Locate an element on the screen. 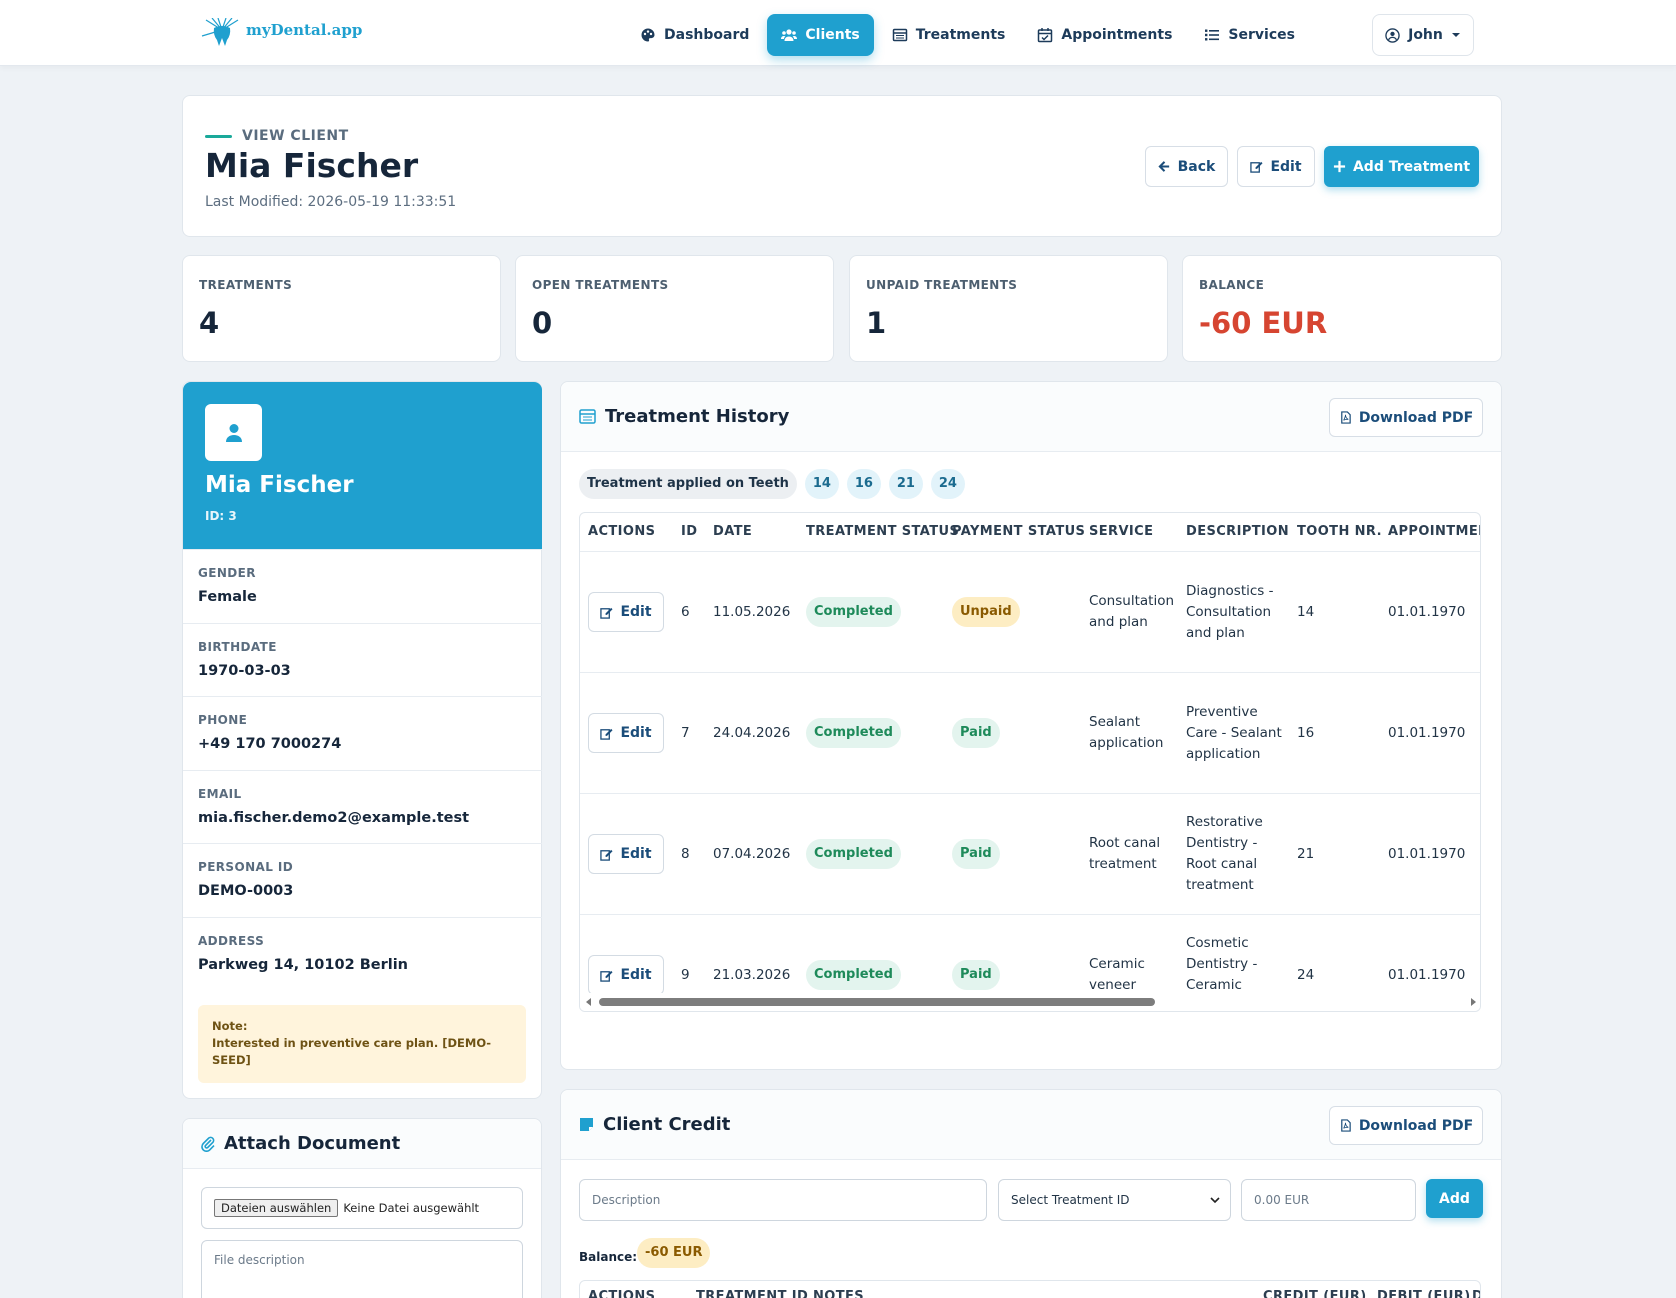 The width and height of the screenshot is (1676, 1298). stat-value: 0 is located at coordinates (542, 323).